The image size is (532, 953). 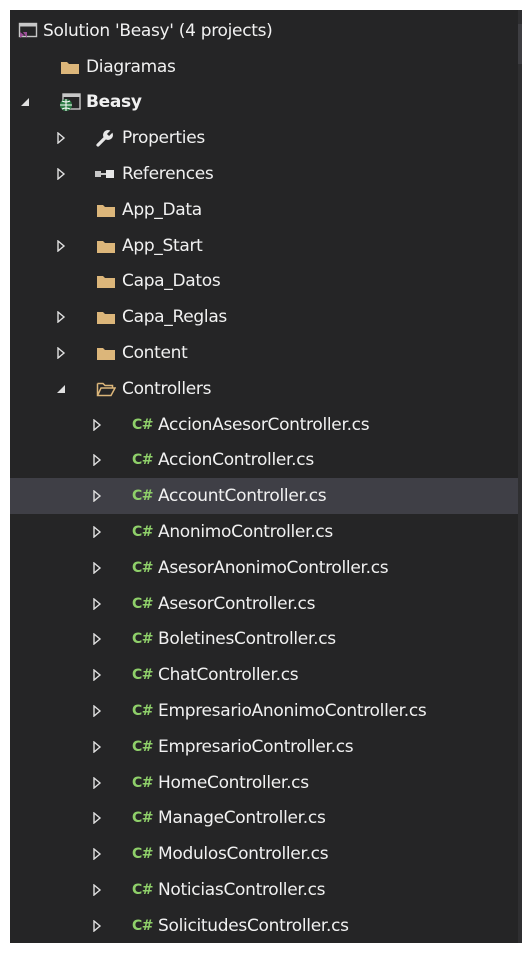 What do you see at coordinates (228, 675) in the screenshot?
I see `file-label: ChatController.cs` at bounding box center [228, 675].